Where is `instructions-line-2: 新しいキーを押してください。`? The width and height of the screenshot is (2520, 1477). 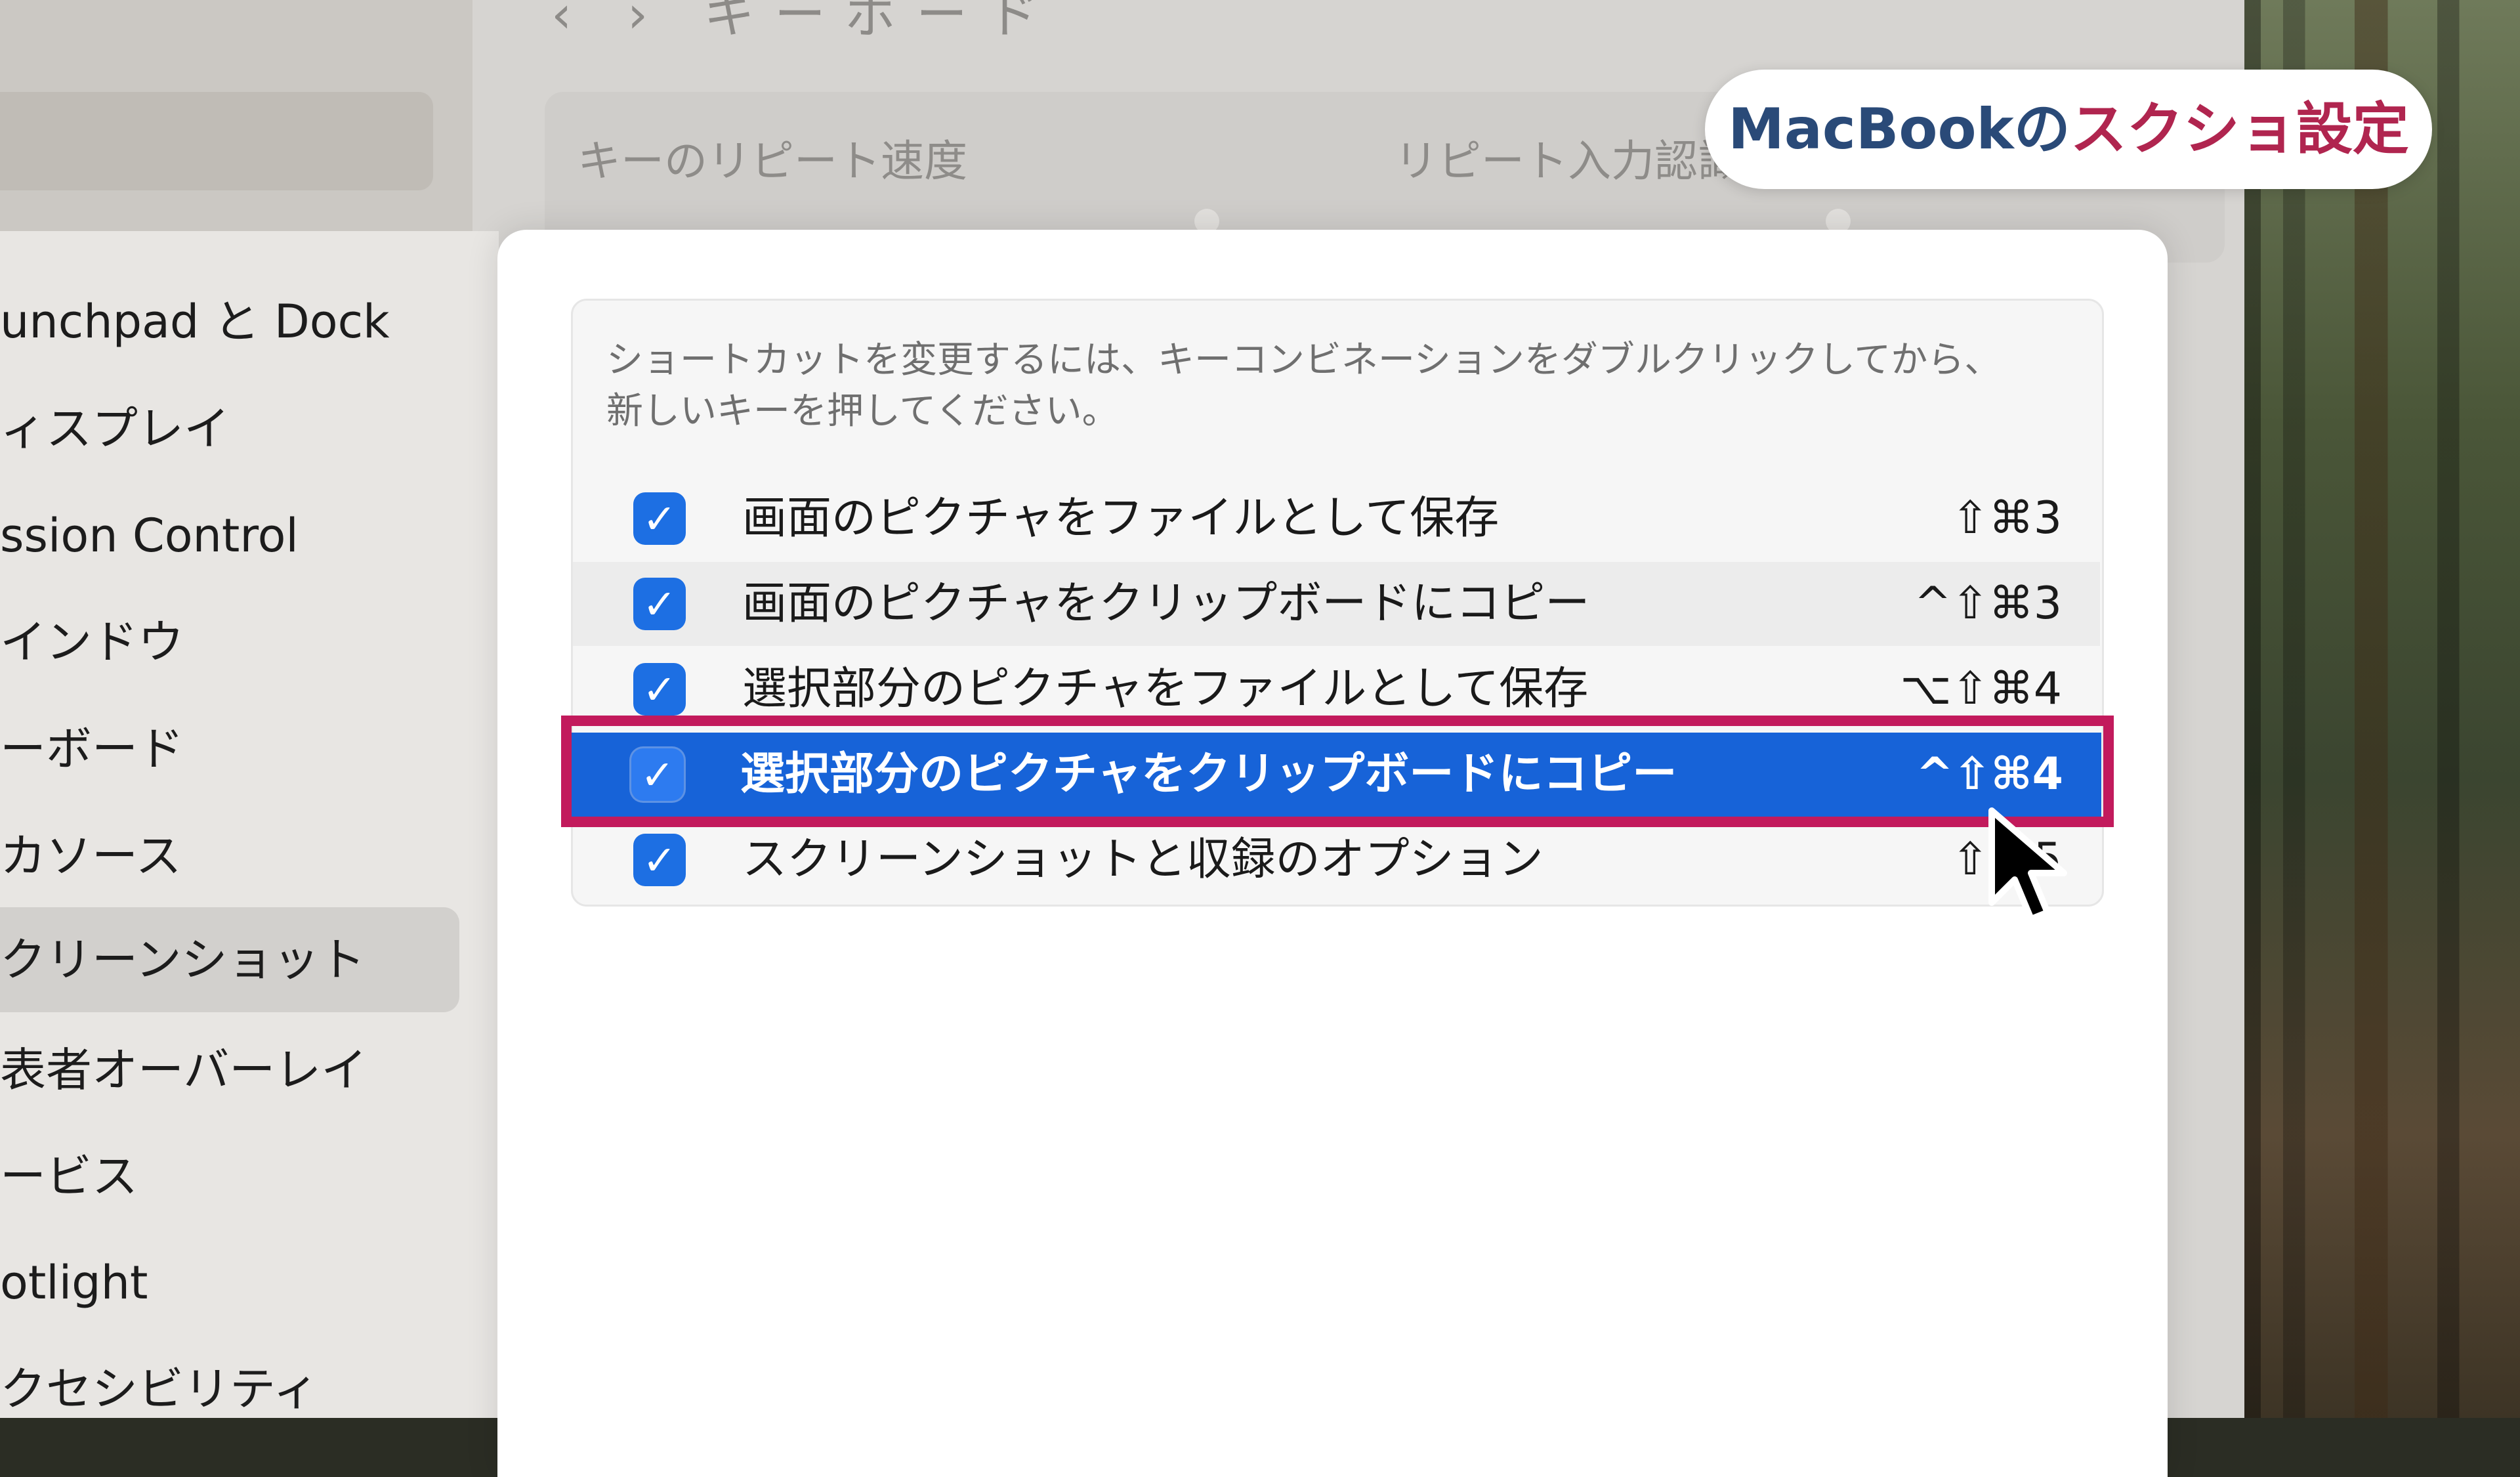 instructions-line-2: 新しいキーを押してください。 is located at coordinates (862, 411).